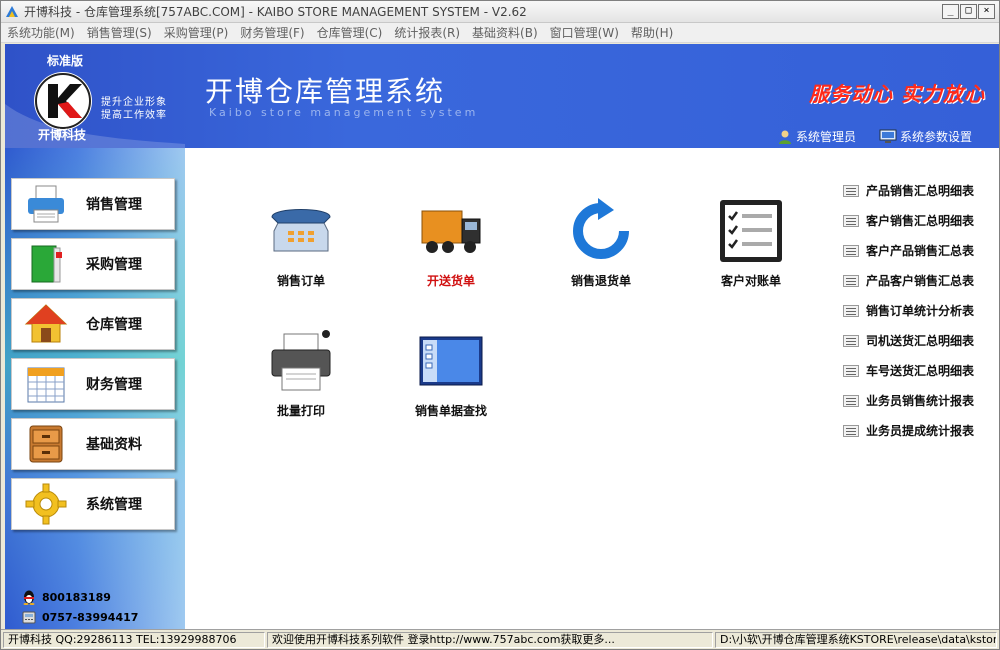 This screenshot has height=650, width=1000. I want to click on tile-label-sales-doc-search: 销售单据查找, so click(450, 411).